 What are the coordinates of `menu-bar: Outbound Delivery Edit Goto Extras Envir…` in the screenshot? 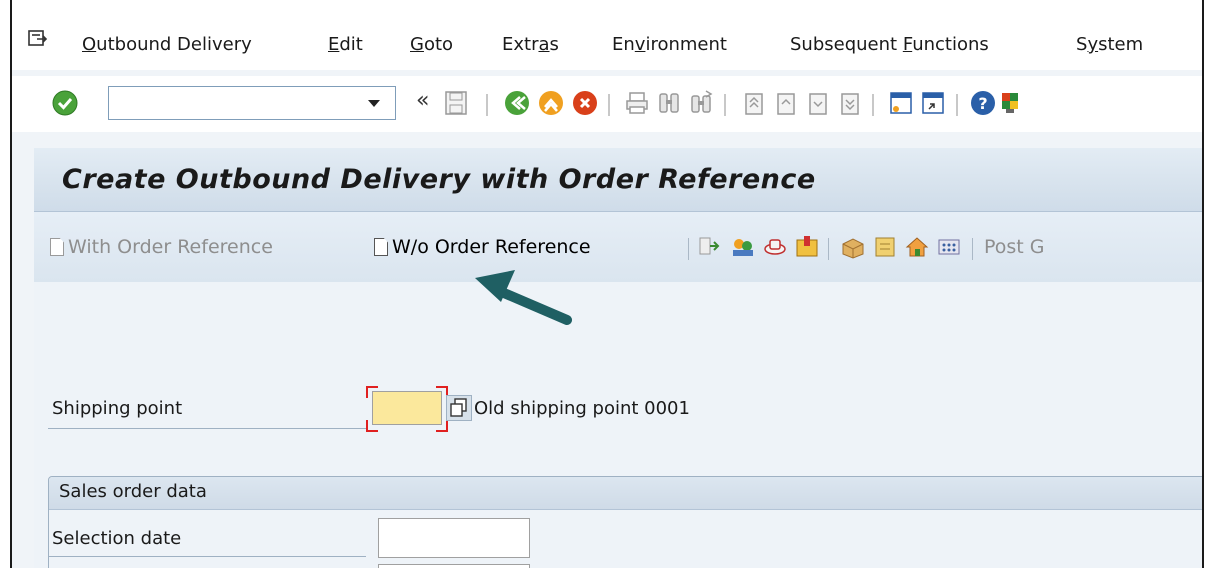 It's located at (607, 35).